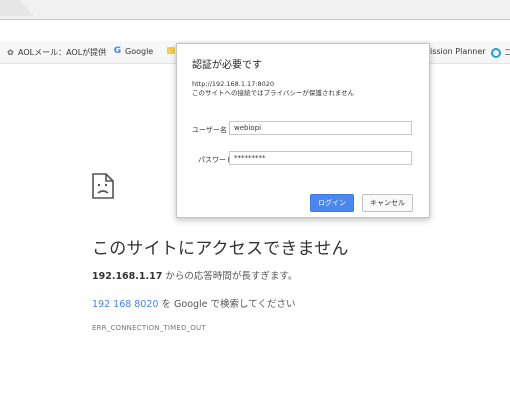  I want to click on bookmark-label: Google, so click(139, 51).